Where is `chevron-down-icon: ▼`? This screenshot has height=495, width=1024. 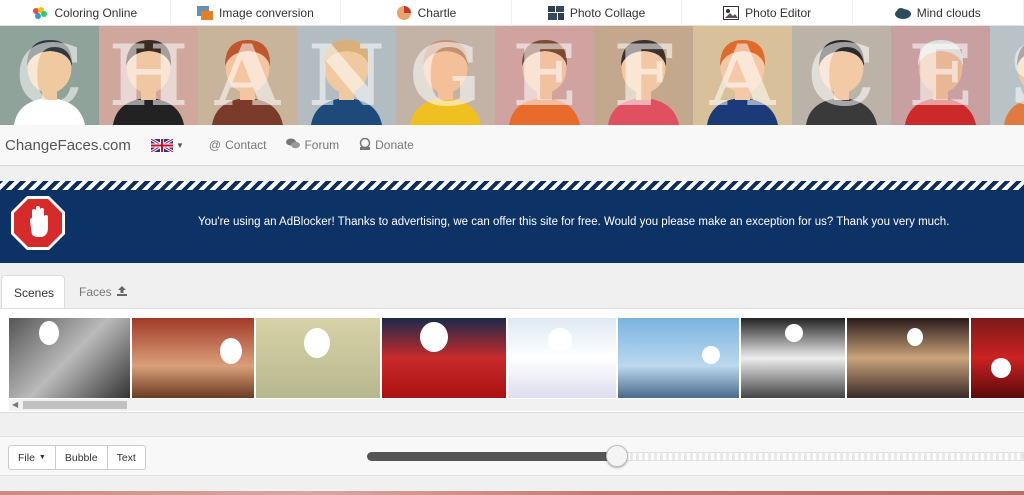 chevron-down-icon: ▼ is located at coordinates (180, 145).